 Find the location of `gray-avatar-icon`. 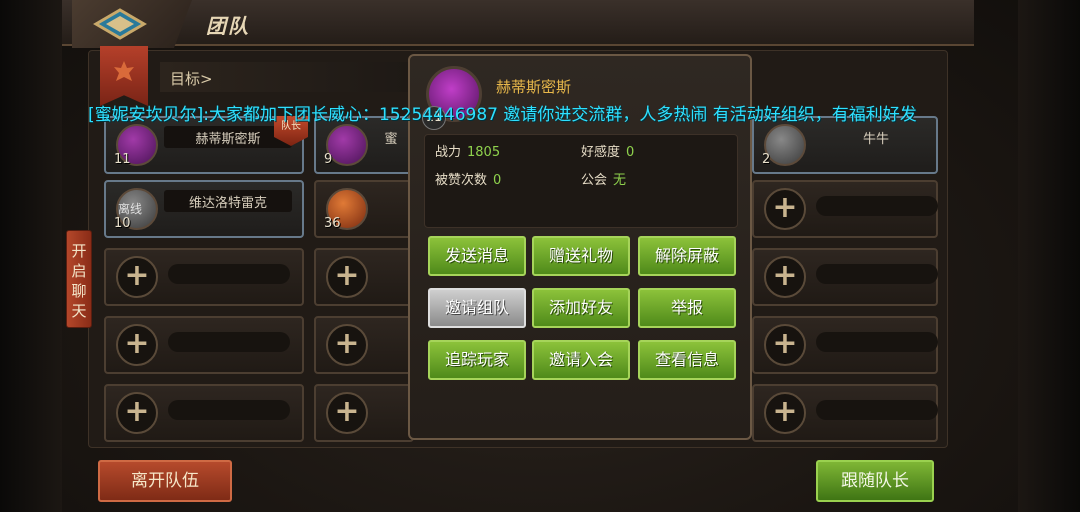

gray-avatar-icon is located at coordinates (785, 145).